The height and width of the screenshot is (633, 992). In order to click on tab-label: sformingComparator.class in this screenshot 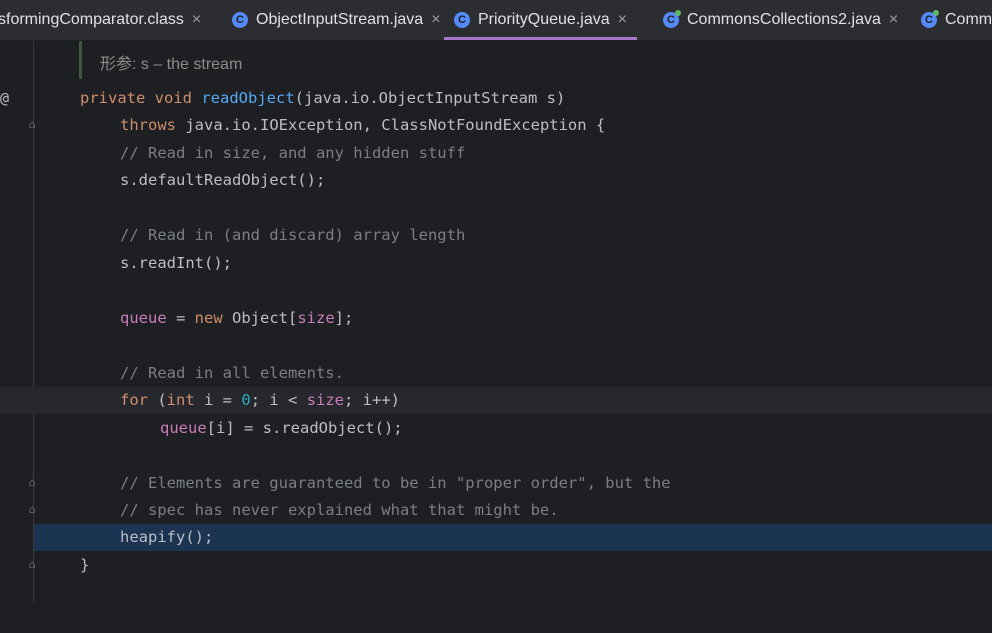, I will do `click(92, 19)`.